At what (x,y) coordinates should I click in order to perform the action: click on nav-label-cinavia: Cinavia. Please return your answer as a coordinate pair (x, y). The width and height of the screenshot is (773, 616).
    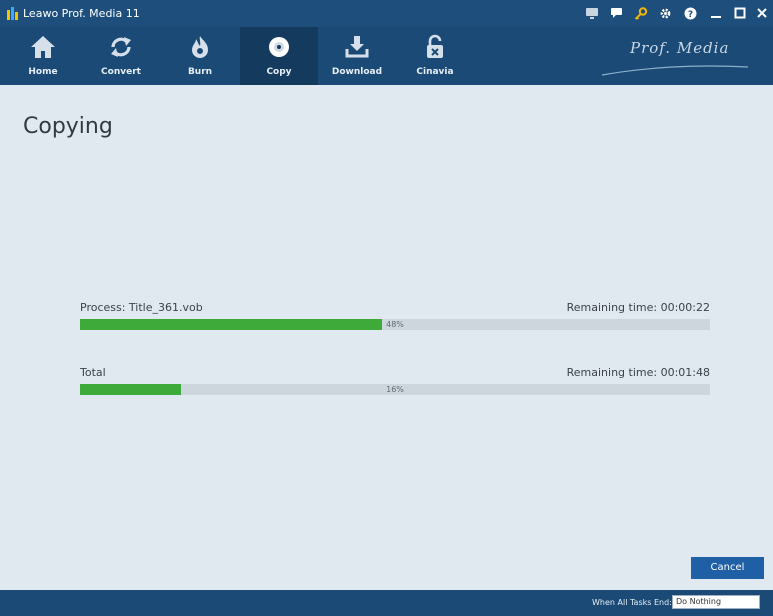
    Looking at the image, I should click on (435, 72).